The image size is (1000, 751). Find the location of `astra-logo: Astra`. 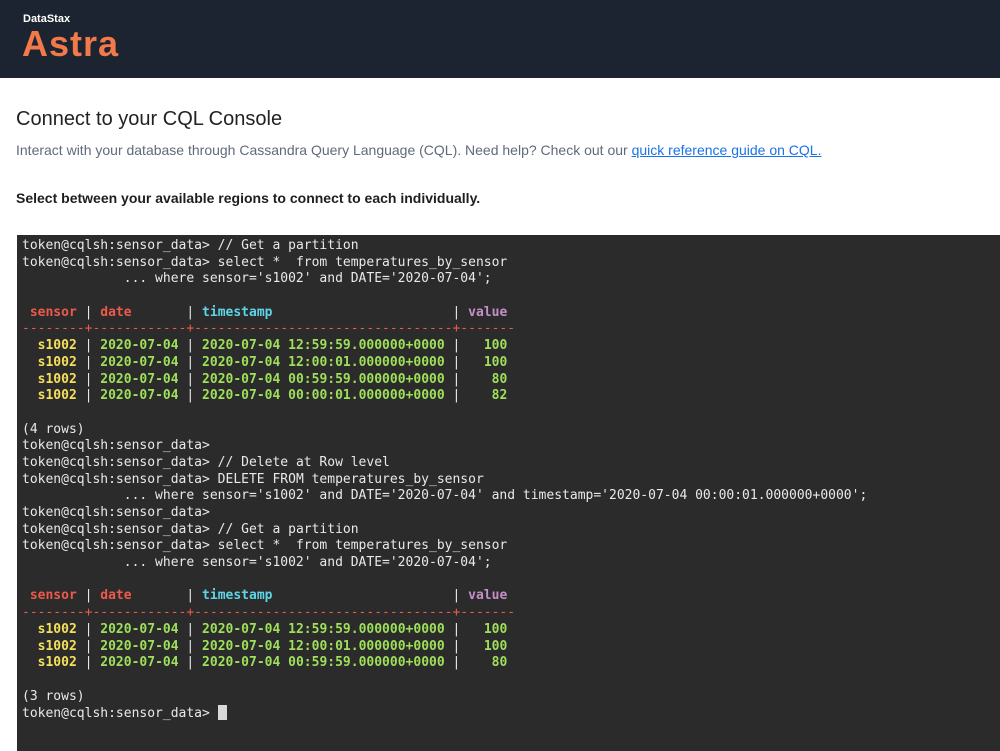

astra-logo: Astra is located at coordinates (70, 44).